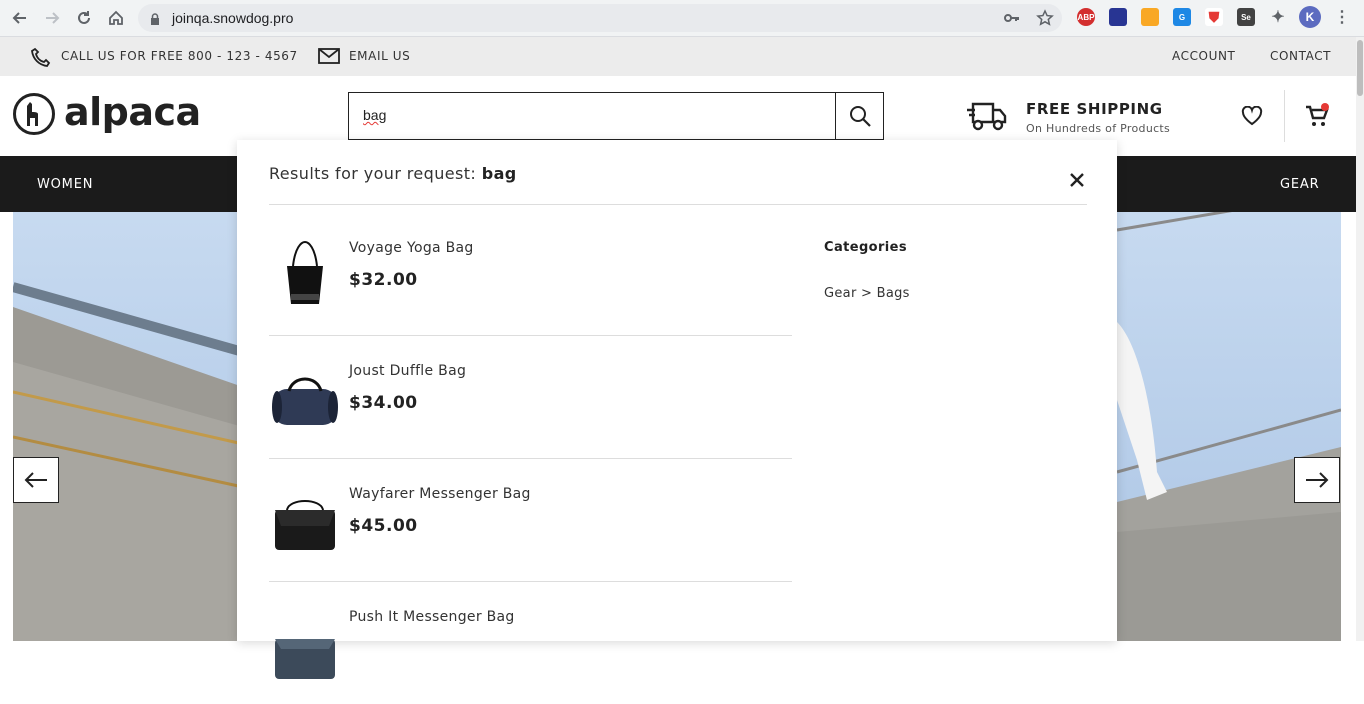 The width and height of the screenshot is (1364, 704). What do you see at coordinates (1246, 17) in the screenshot?
I see `selenium-extension-icon: Se` at bounding box center [1246, 17].